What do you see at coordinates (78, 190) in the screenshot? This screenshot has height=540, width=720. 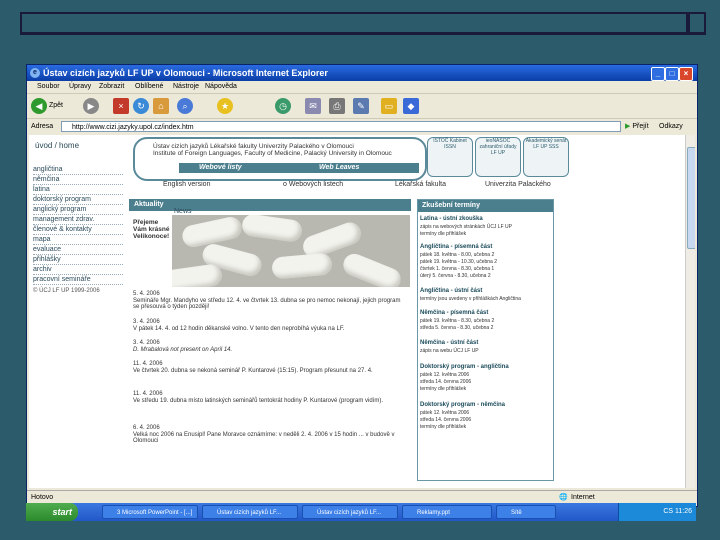 I see `nav-item: latina` at bounding box center [78, 190].